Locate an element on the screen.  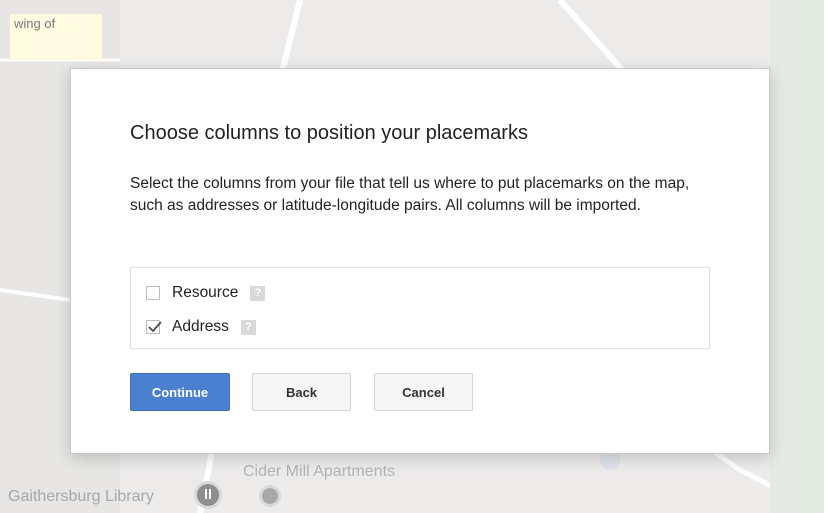
cancel-button: Cancel is located at coordinates (423, 392).